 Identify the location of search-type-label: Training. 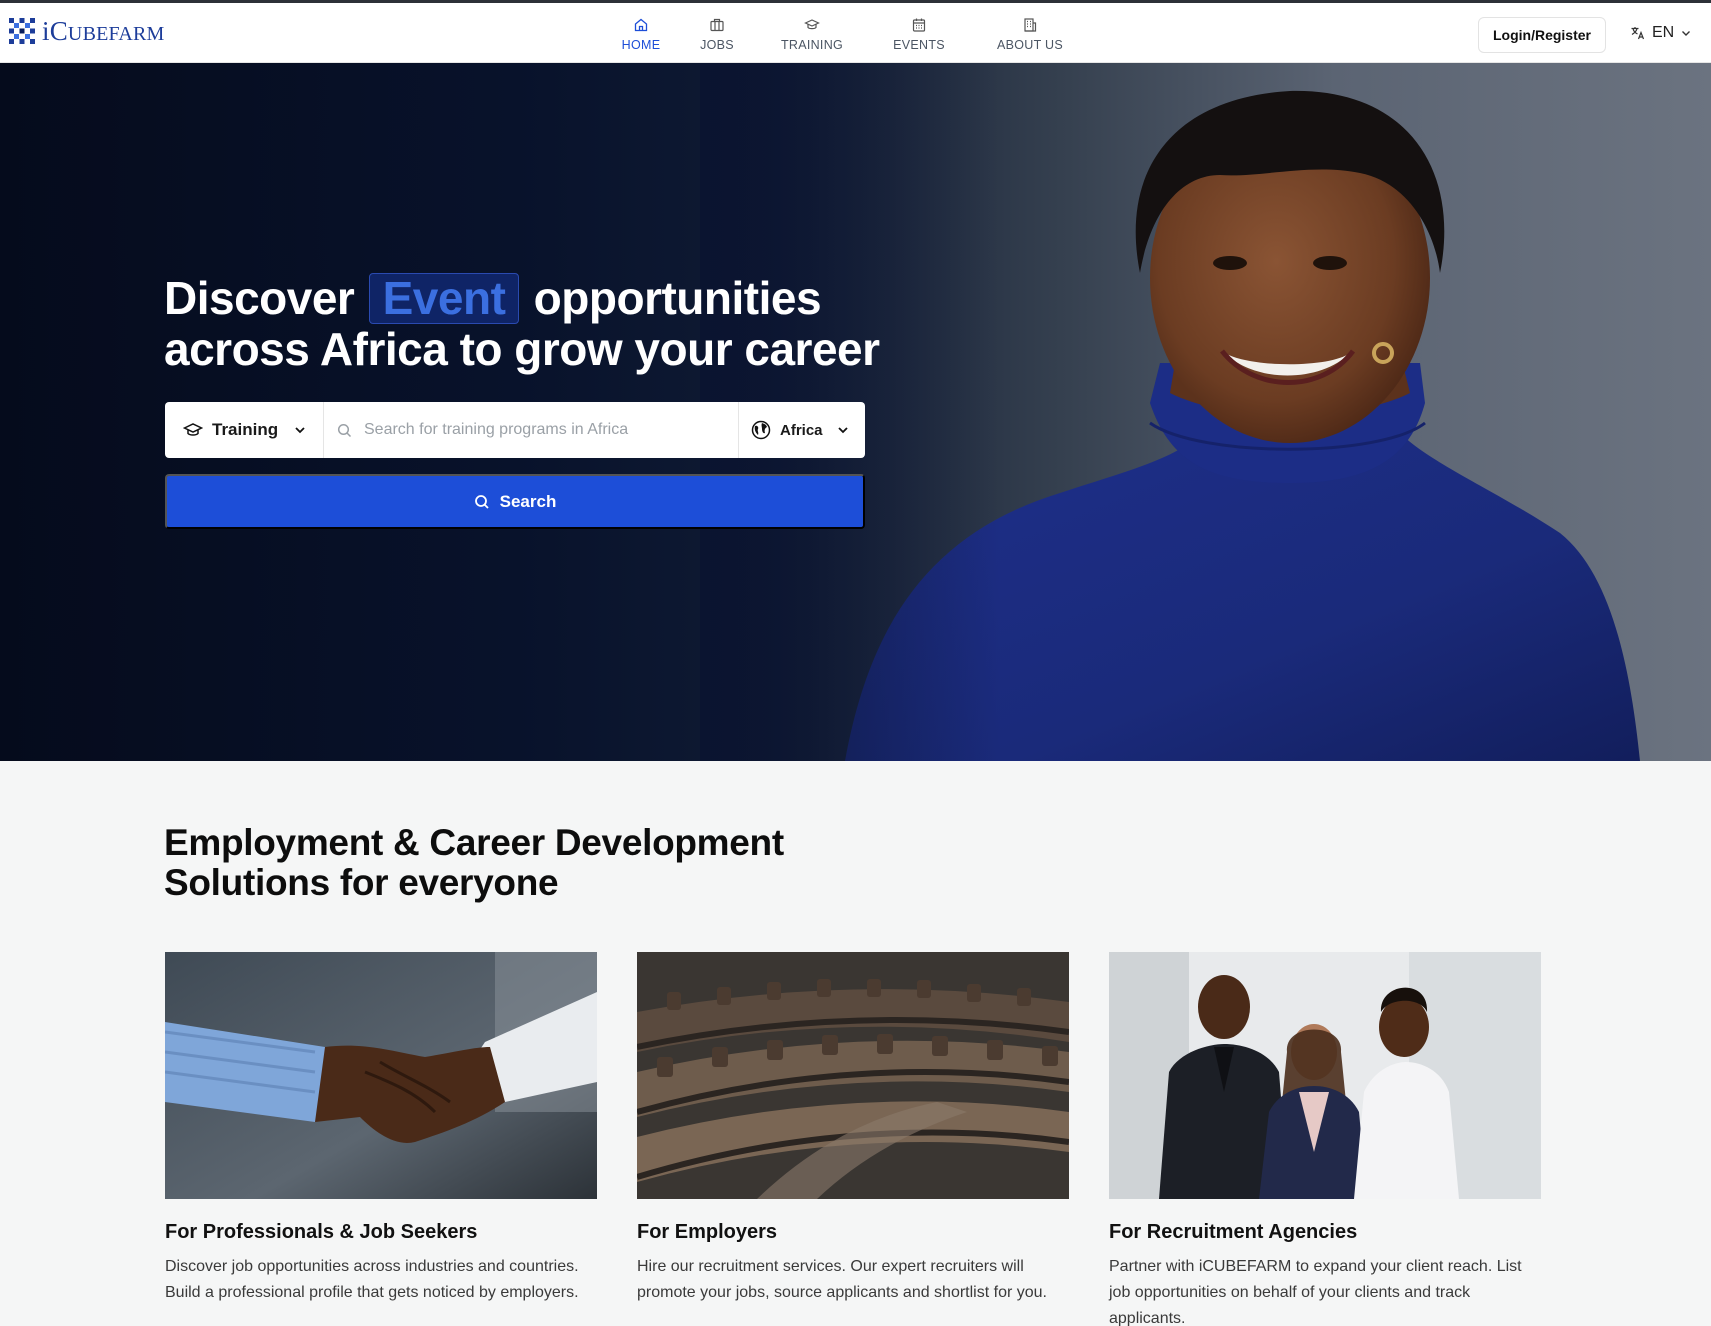
(245, 429).